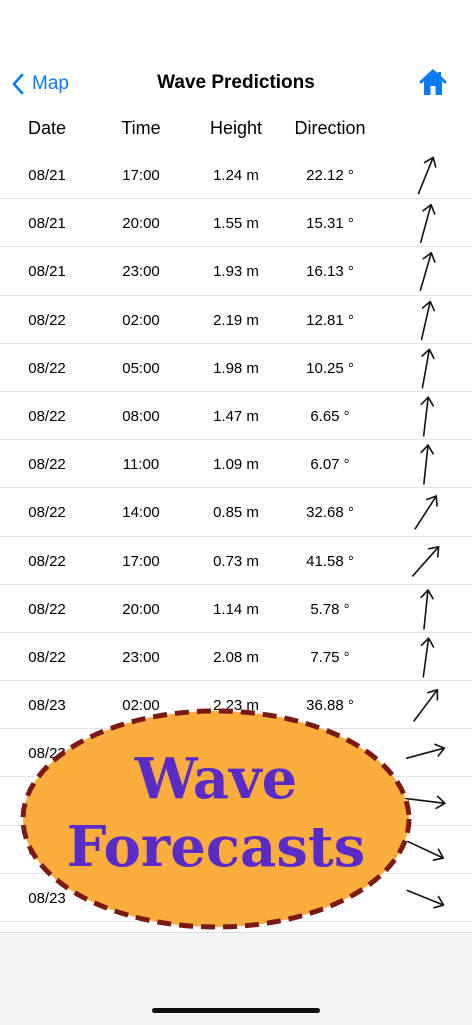 The height and width of the screenshot is (1025, 472). I want to click on table-row: 08/21 20:00 1.55 m 15.31 °, so click(236, 223).